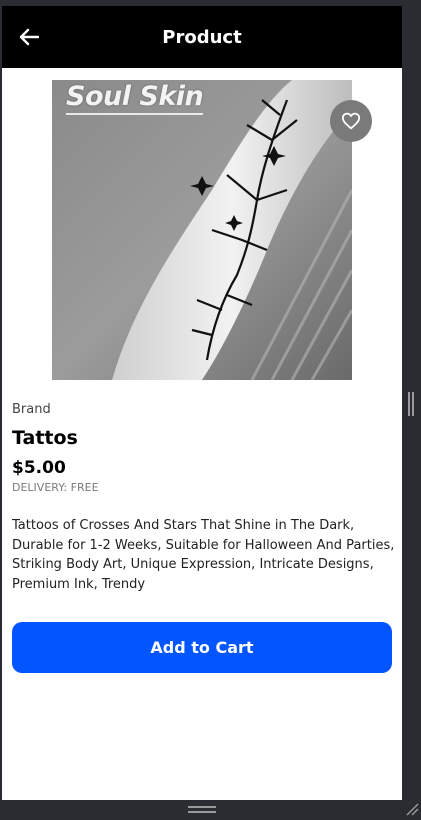 The width and height of the screenshot is (421, 820). I want to click on side-resize-handle, so click(411, 404).